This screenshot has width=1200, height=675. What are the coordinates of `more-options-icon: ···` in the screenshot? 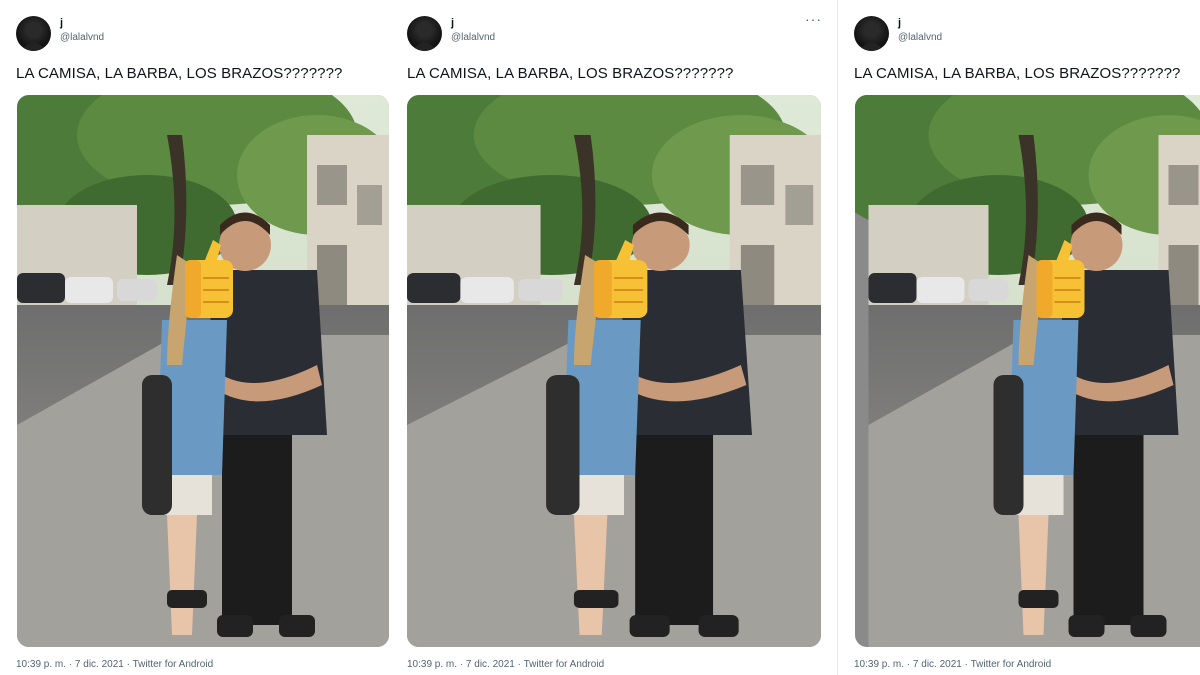 It's located at (813, 19).